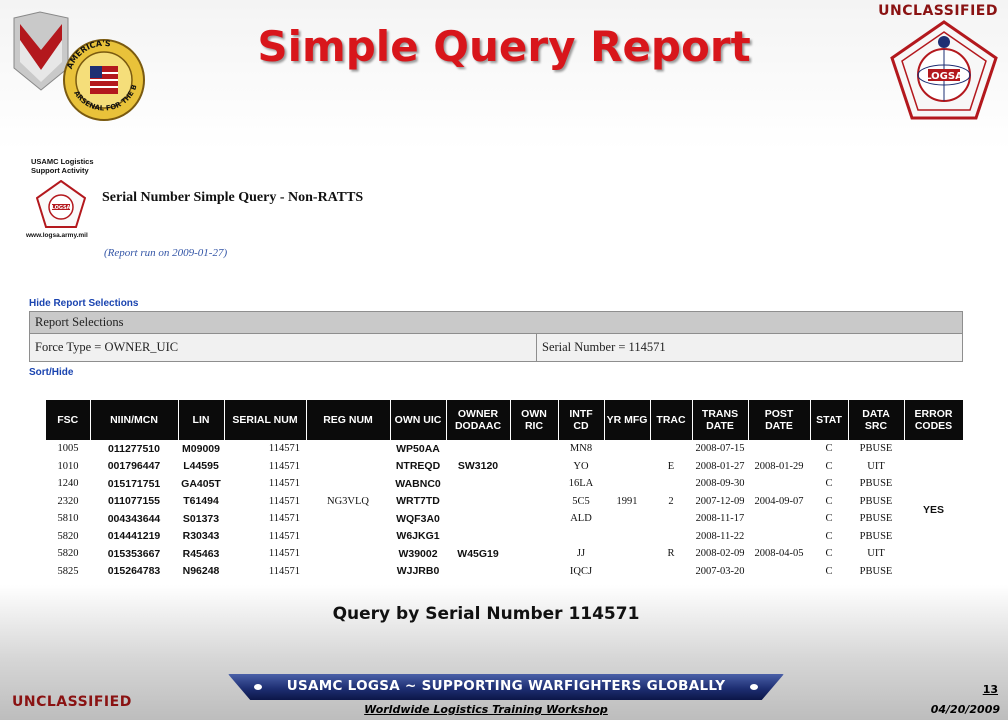 The image size is (1008, 720). What do you see at coordinates (283, 347) in the screenshot?
I see `selection-force-type: Force Type = OWNER_UIC` at bounding box center [283, 347].